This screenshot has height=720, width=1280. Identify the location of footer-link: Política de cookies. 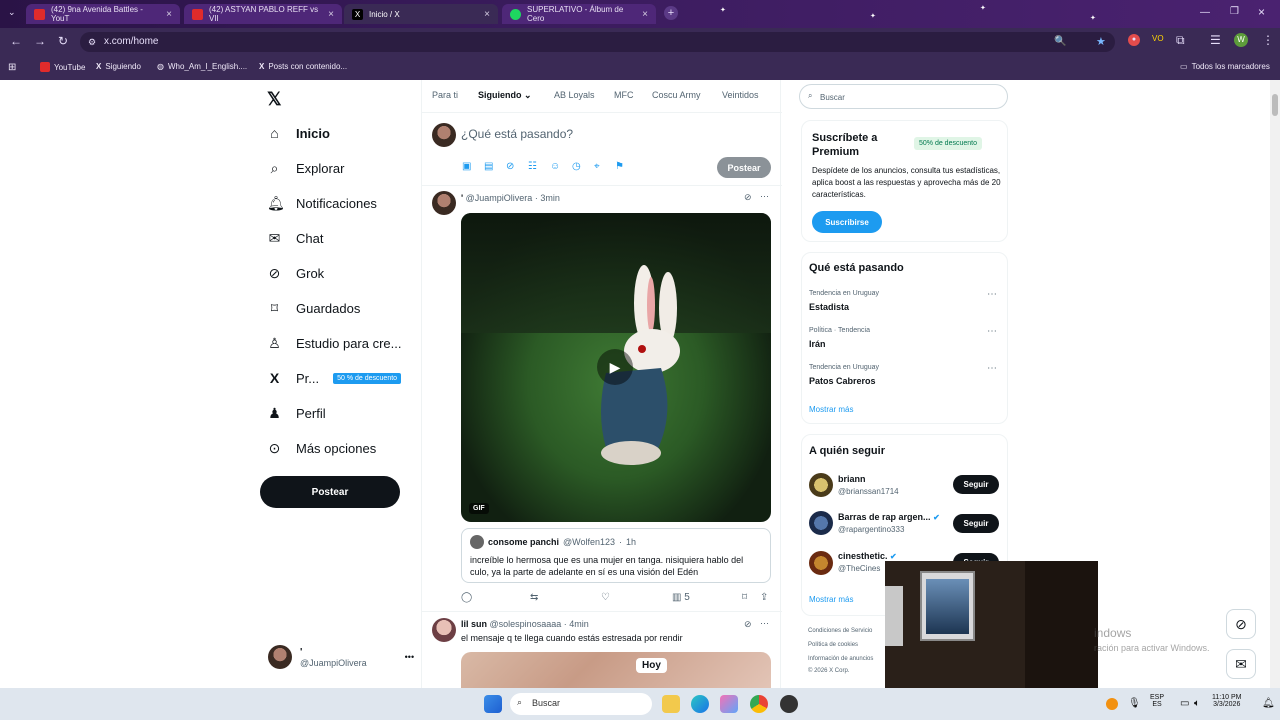
(833, 645).